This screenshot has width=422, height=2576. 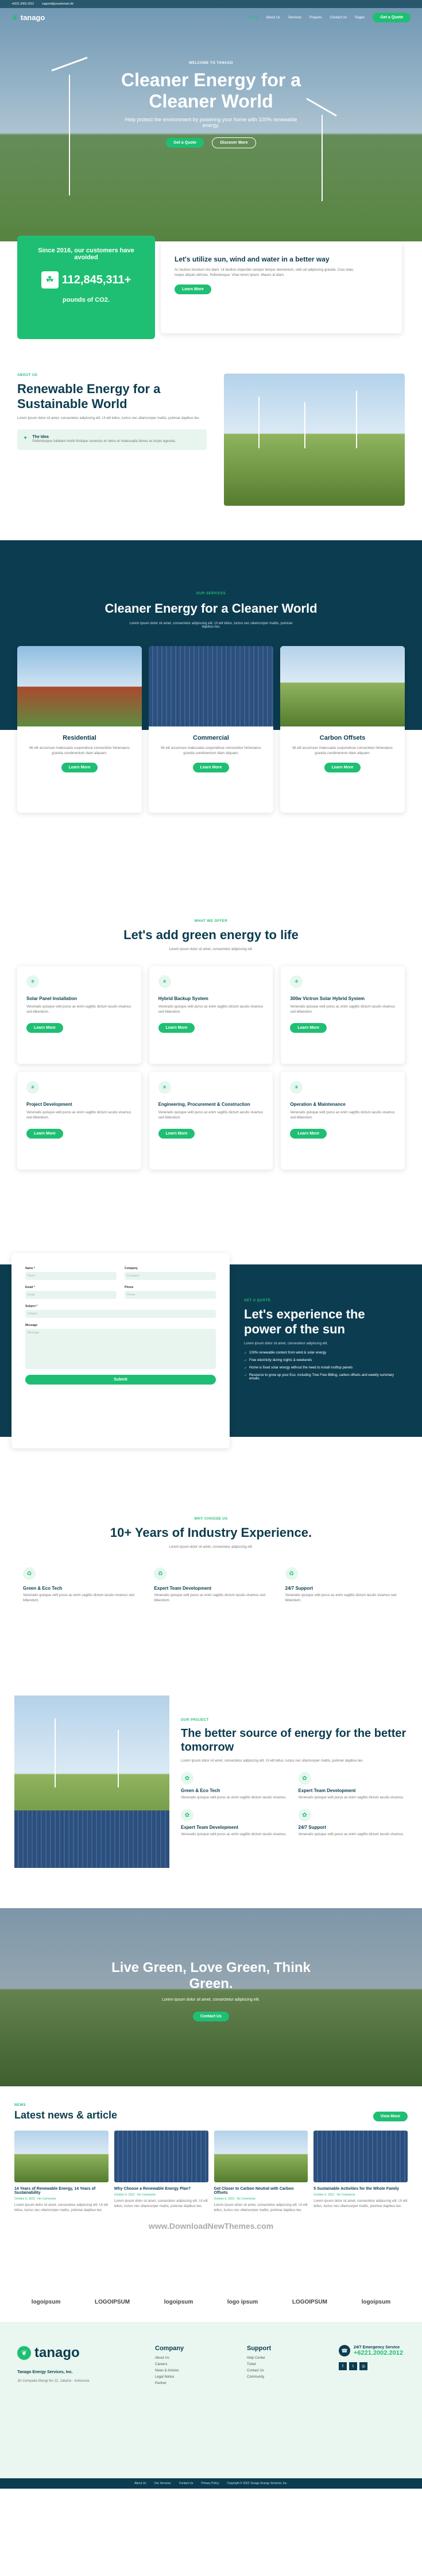 What do you see at coordinates (315, 18) in the screenshot?
I see `nav-item-projects: Projects` at bounding box center [315, 18].